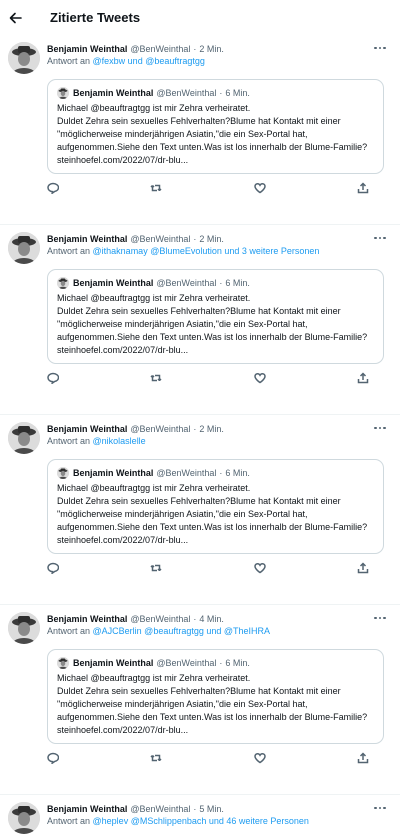 The image size is (400, 834). Describe the element at coordinates (182, 631) in the screenshot. I see `reply-targets-link: @AJCBerlin @beauftragtgg und @TheIHRA` at that location.